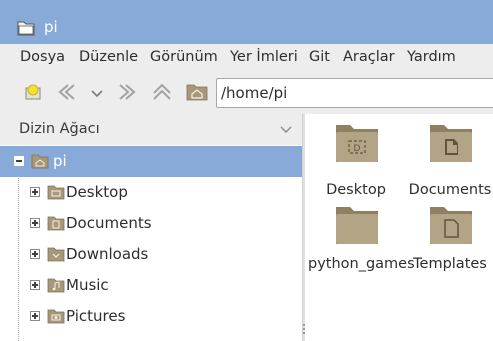  Describe the element at coordinates (246, 22) in the screenshot. I see `title-bar: pi` at that location.